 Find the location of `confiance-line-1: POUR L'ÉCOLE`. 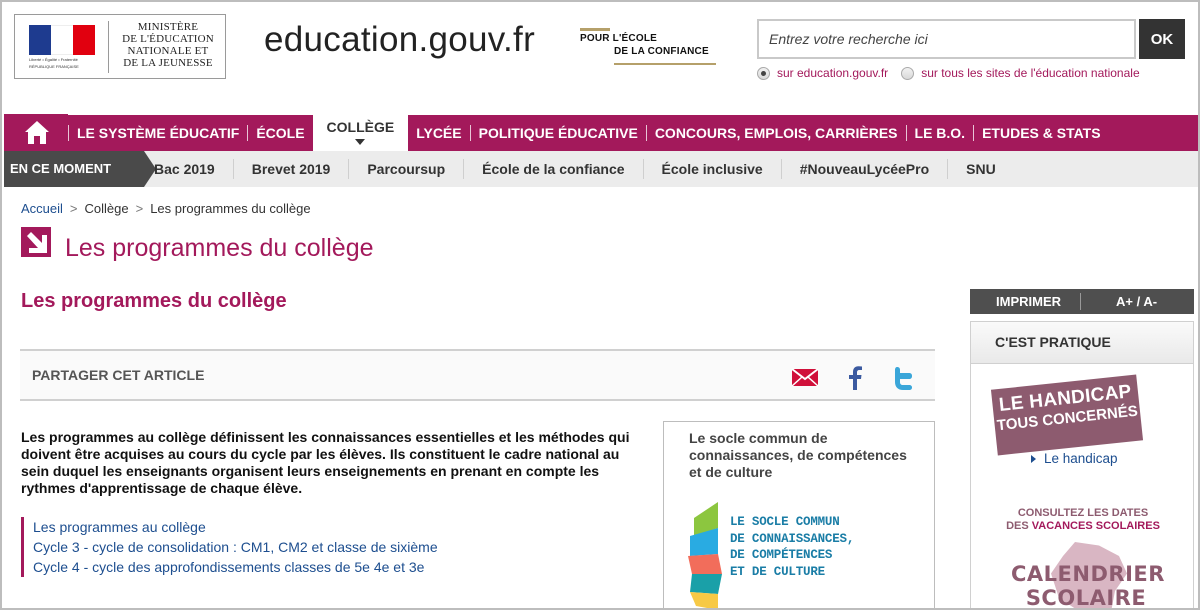

confiance-line-1: POUR L'ÉCOLE is located at coordinates (619, 38).